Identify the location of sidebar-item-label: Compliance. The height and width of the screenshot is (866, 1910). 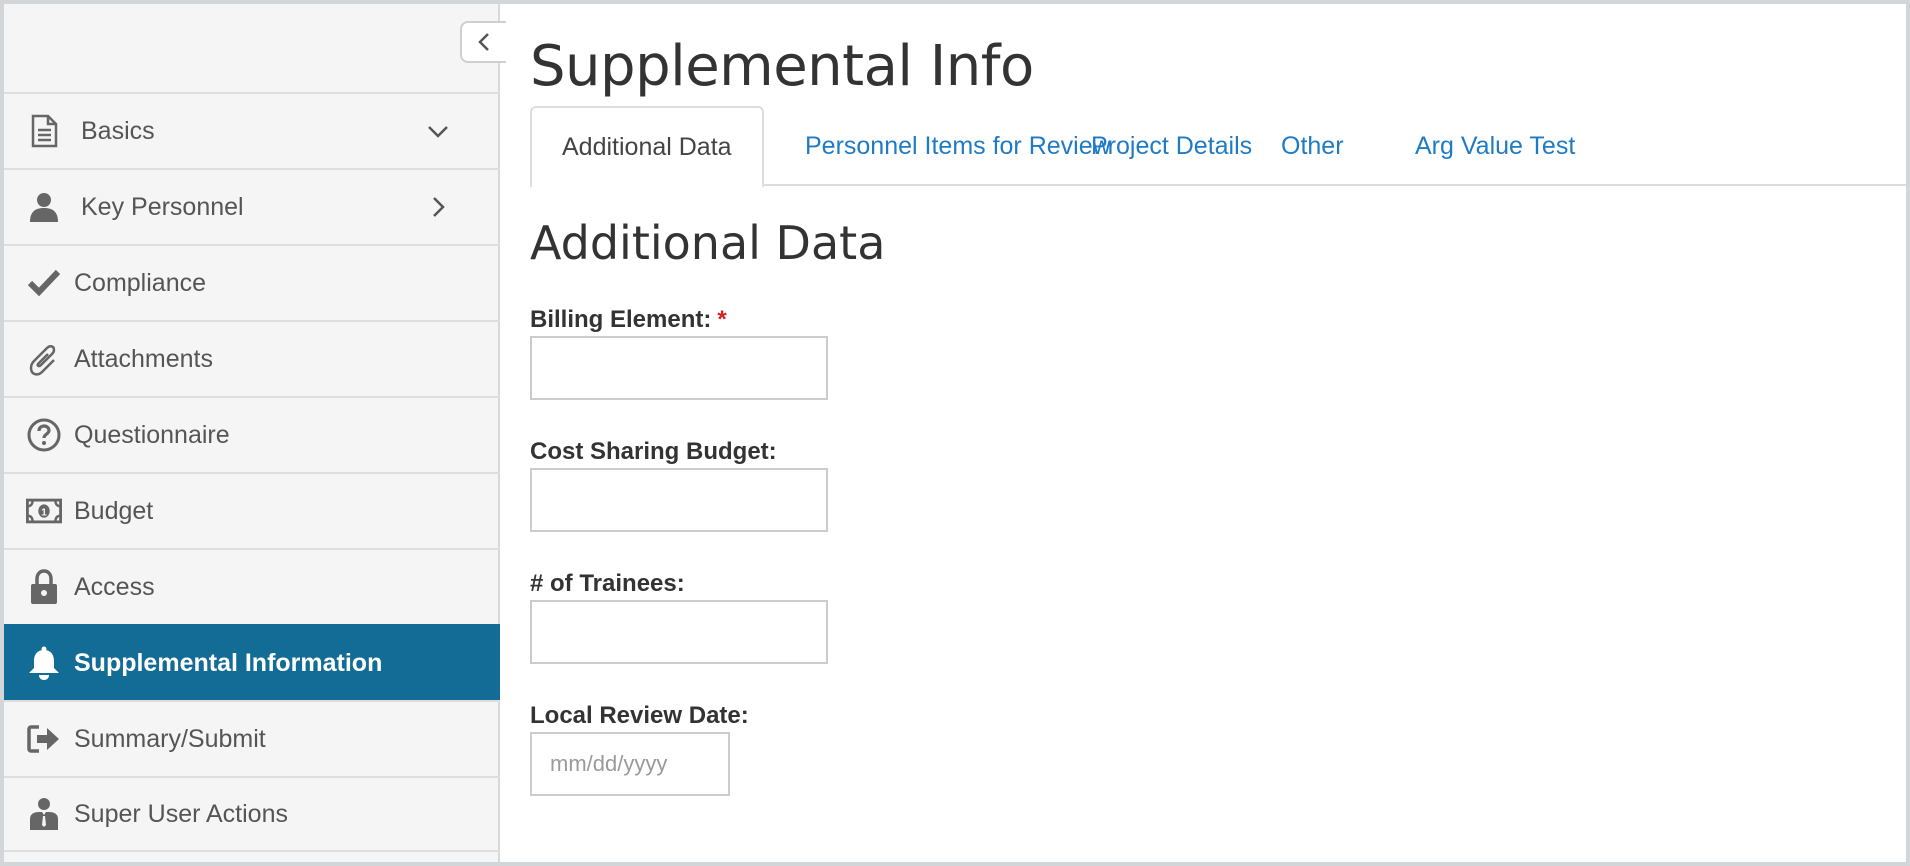
(140, 282).